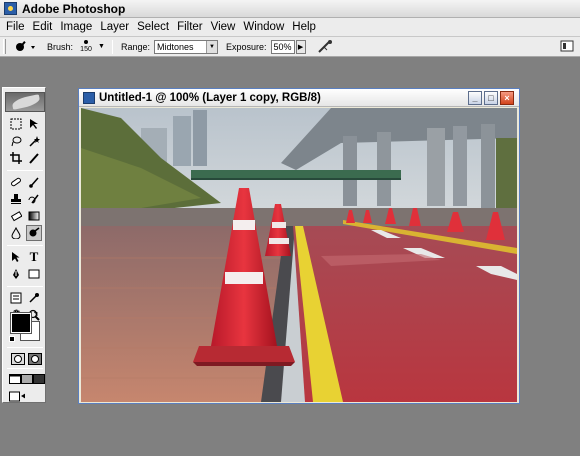 This screenshot has width=580, height=456. I want to click on healing-brush-tool, so click(16, 182).